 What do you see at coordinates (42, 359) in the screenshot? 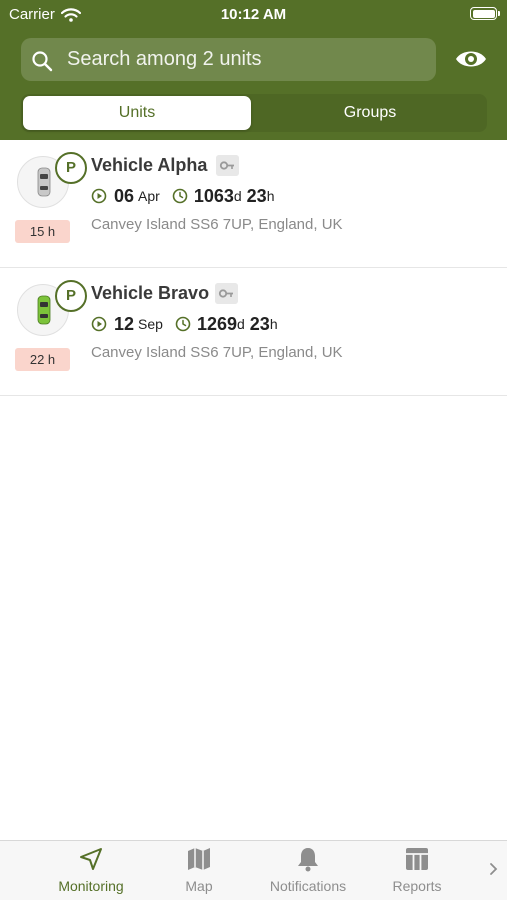
I see `duration-badge: 22 h` at bounding box center [42, 359].